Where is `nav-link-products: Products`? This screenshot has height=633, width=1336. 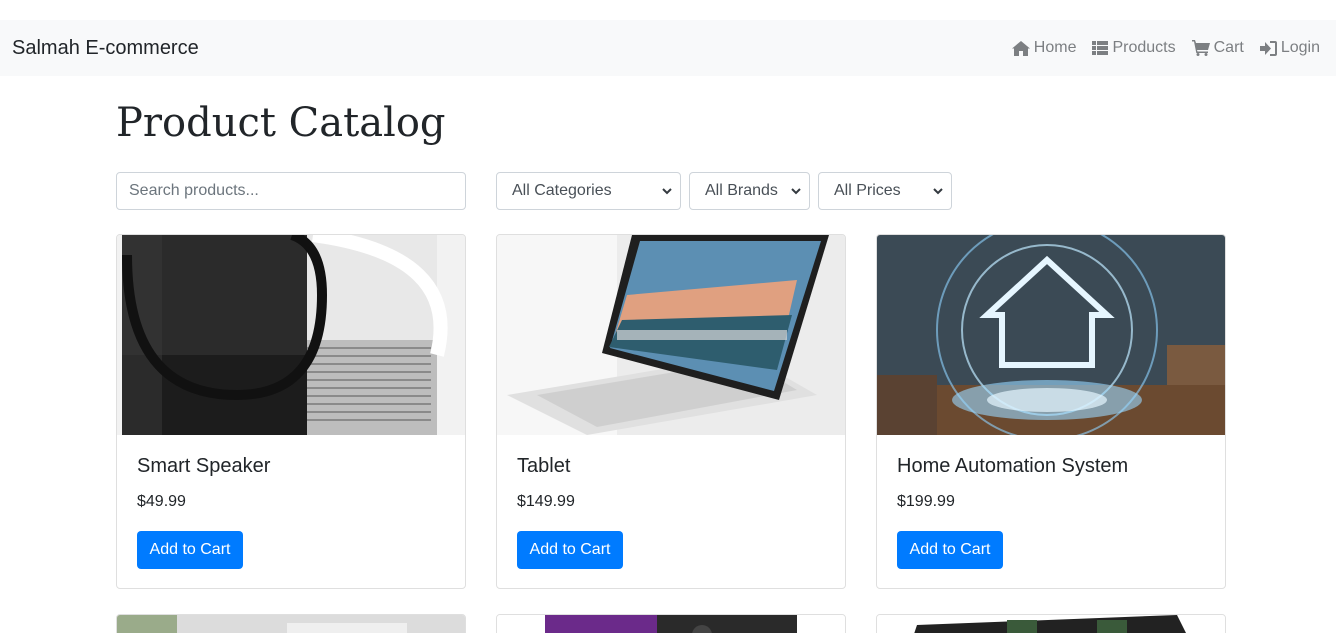
nav-link-products: Products is located at coordinates (1134, 48).